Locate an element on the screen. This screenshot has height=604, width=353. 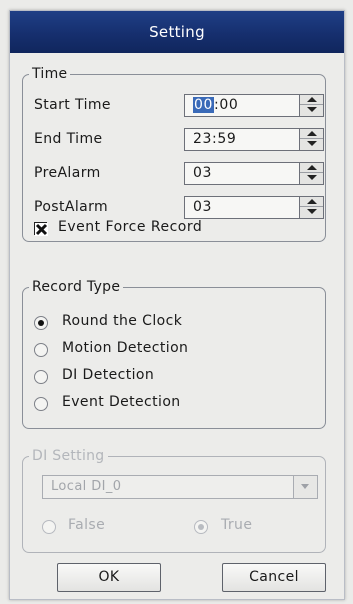
postalarm-up-button is located at coordinates (311, 202).